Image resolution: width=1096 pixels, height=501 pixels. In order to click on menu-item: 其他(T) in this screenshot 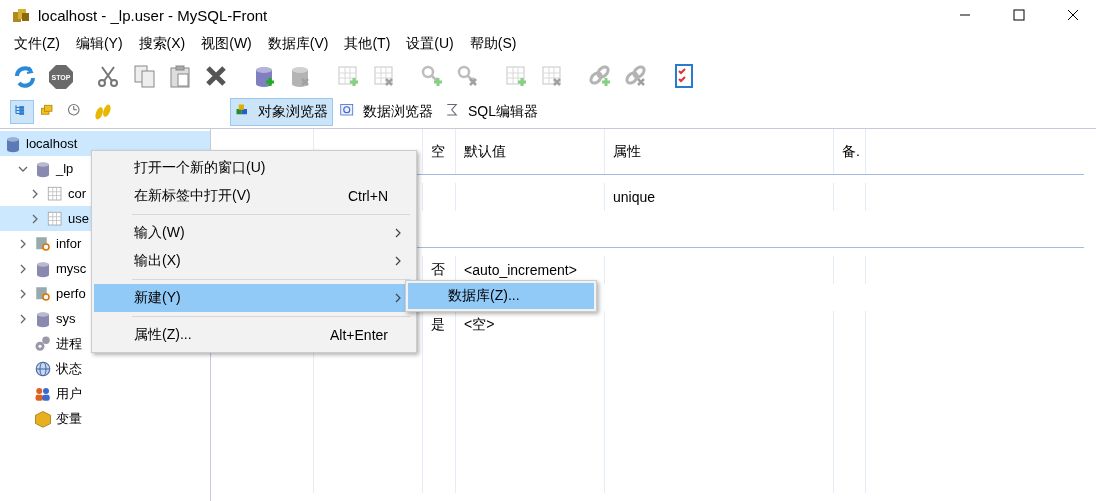, I will do `click(367, 44)`.